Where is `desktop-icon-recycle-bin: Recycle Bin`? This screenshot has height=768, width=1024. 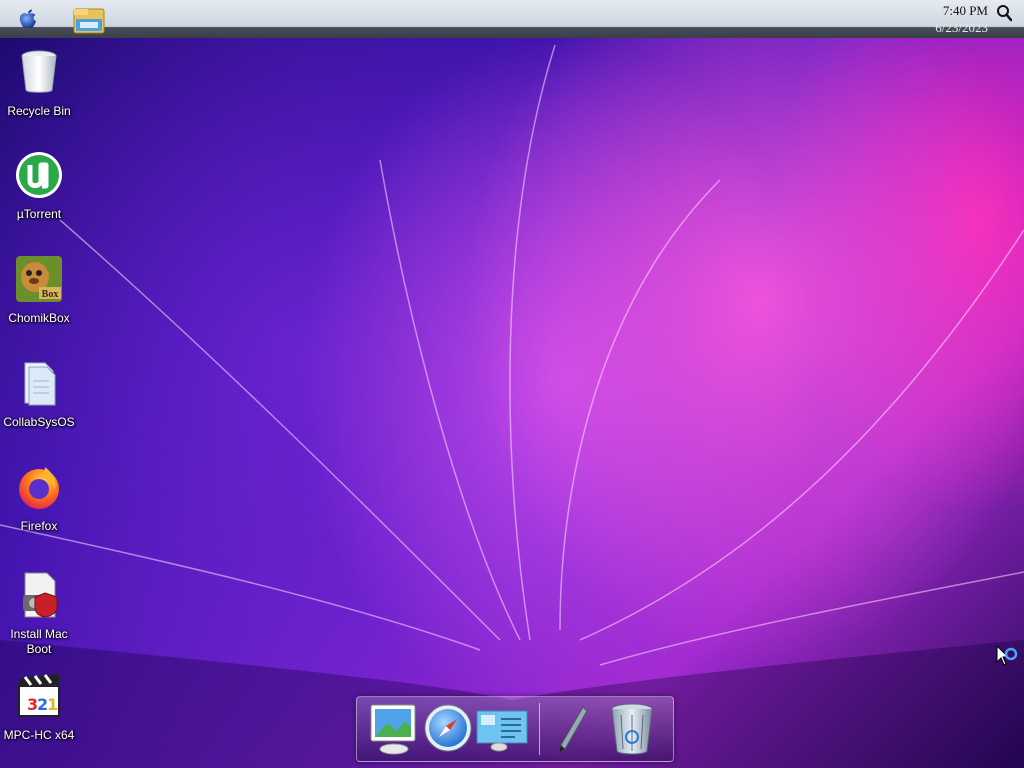
desktop-icon-recycle-bin: Recycle Bin is located at coordinates (39, 83).